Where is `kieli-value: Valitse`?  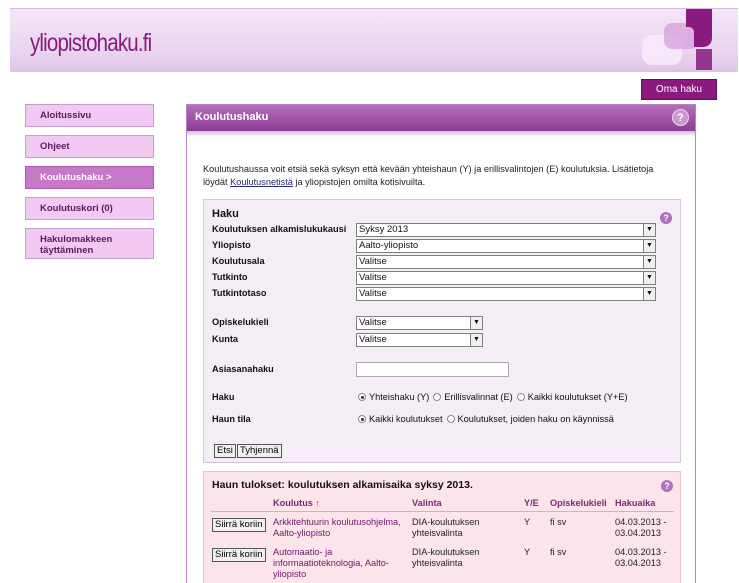 kieli-value: Valitse is located at coordinates (373, 322).